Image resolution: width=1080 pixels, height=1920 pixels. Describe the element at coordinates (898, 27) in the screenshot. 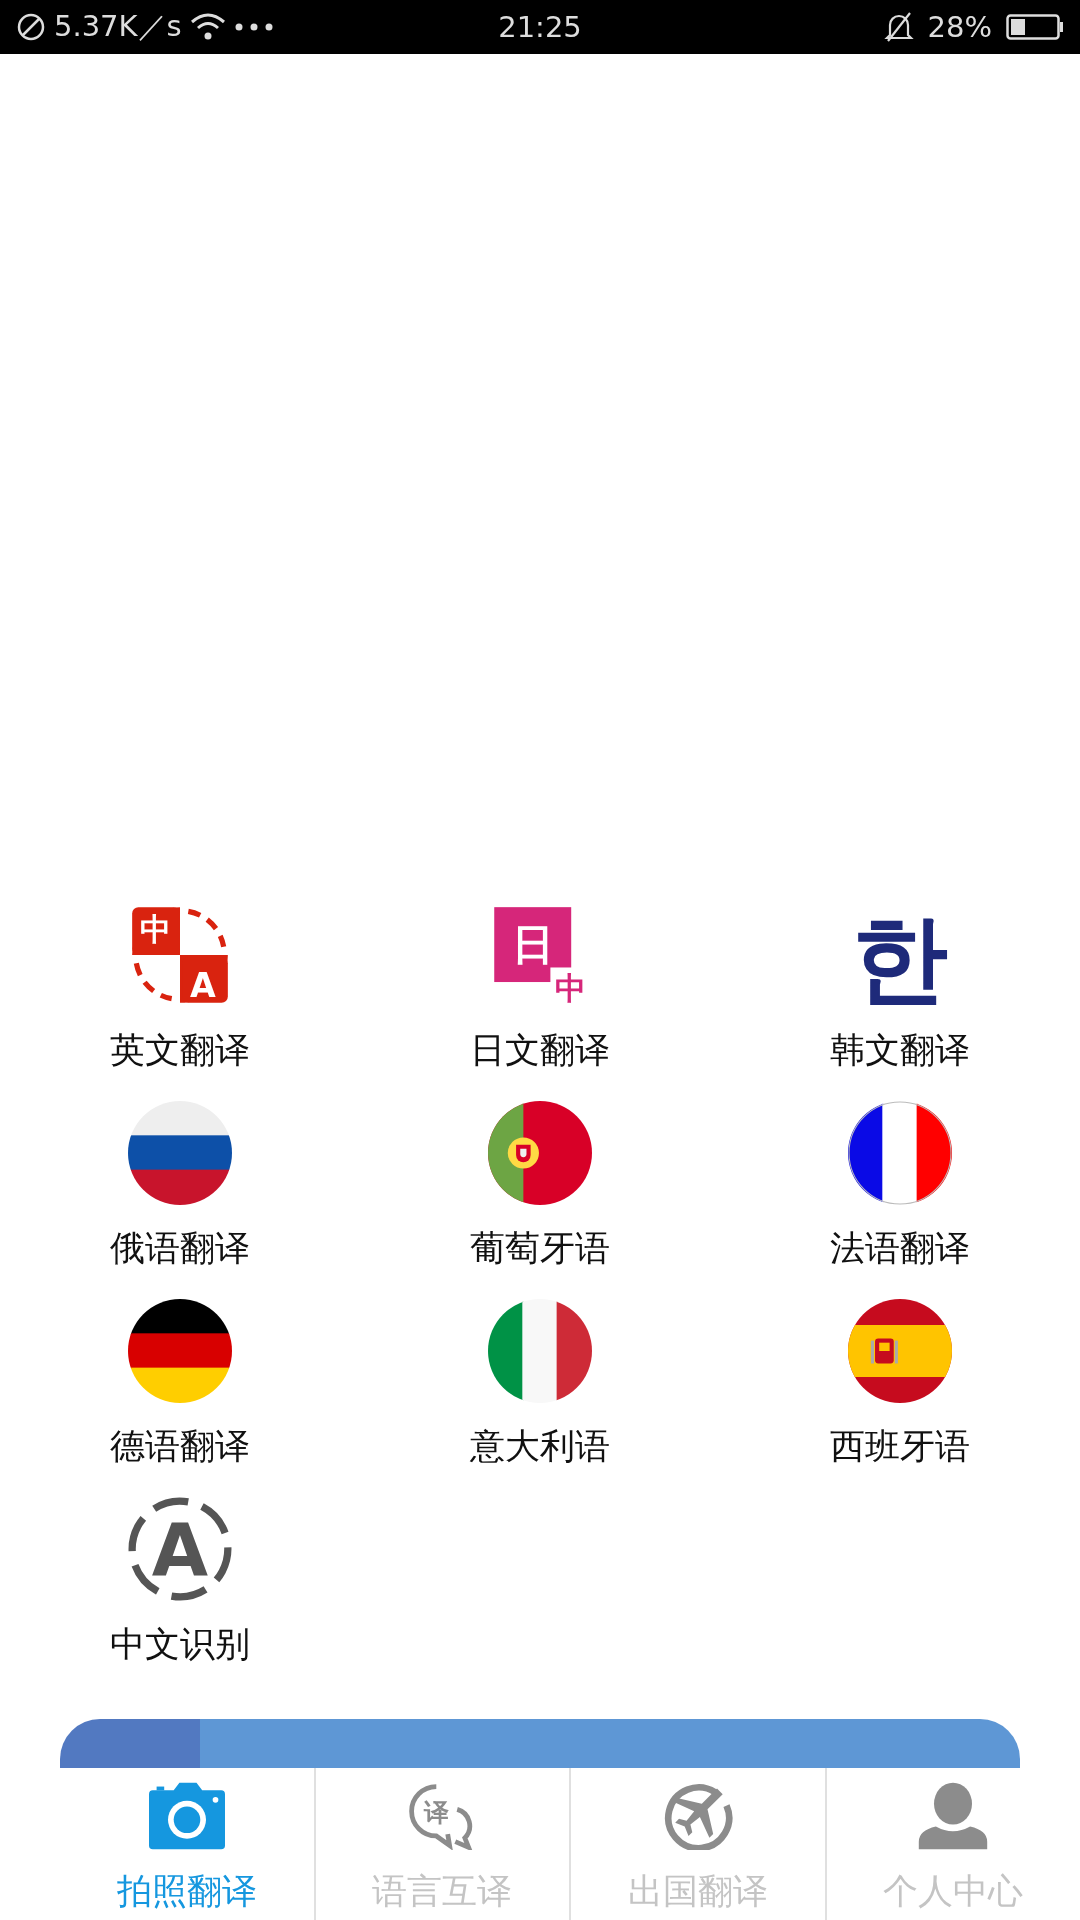

I see `bell-off-icon` at that location.